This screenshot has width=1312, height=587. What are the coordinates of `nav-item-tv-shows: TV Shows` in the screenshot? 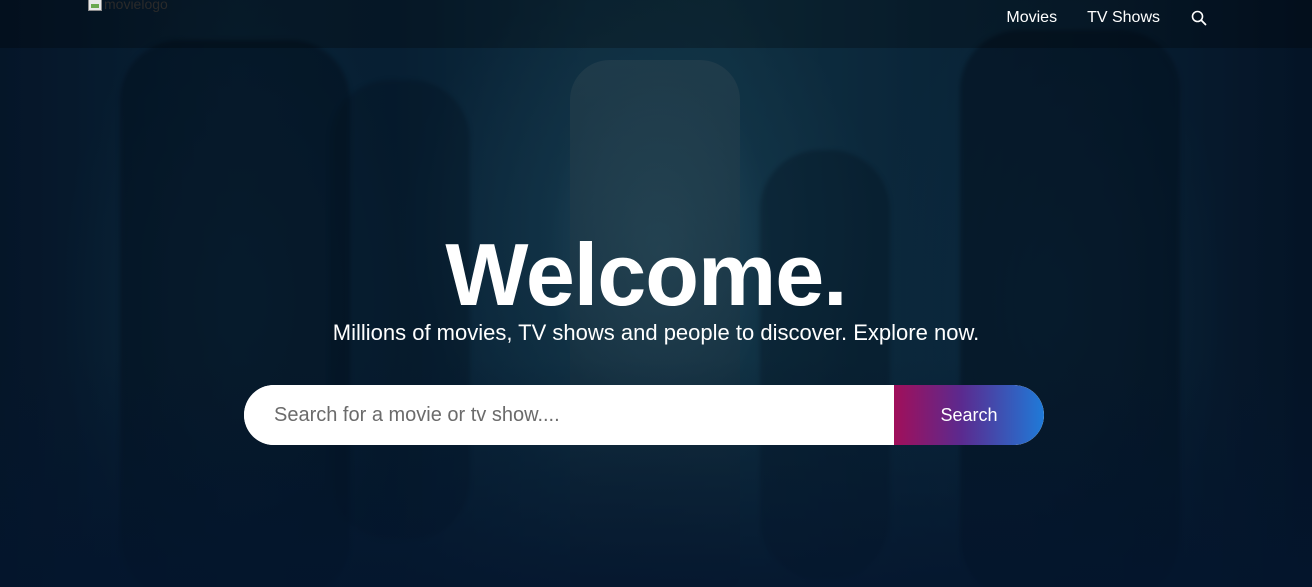 It's located at (1123, 18).